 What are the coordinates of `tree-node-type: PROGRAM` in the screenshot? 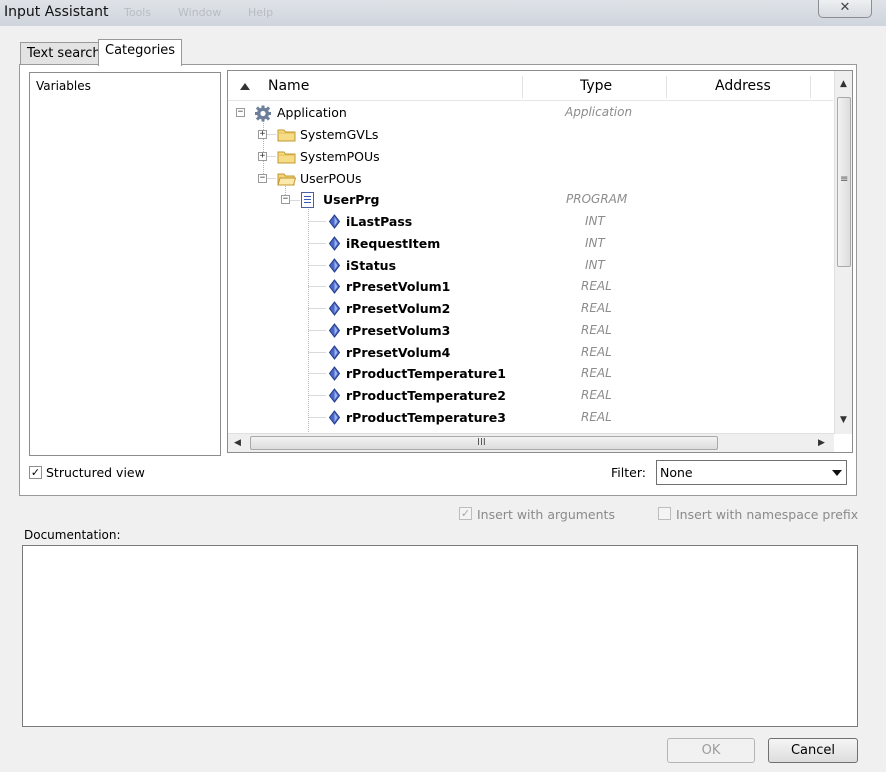 It's located at (597, 199).